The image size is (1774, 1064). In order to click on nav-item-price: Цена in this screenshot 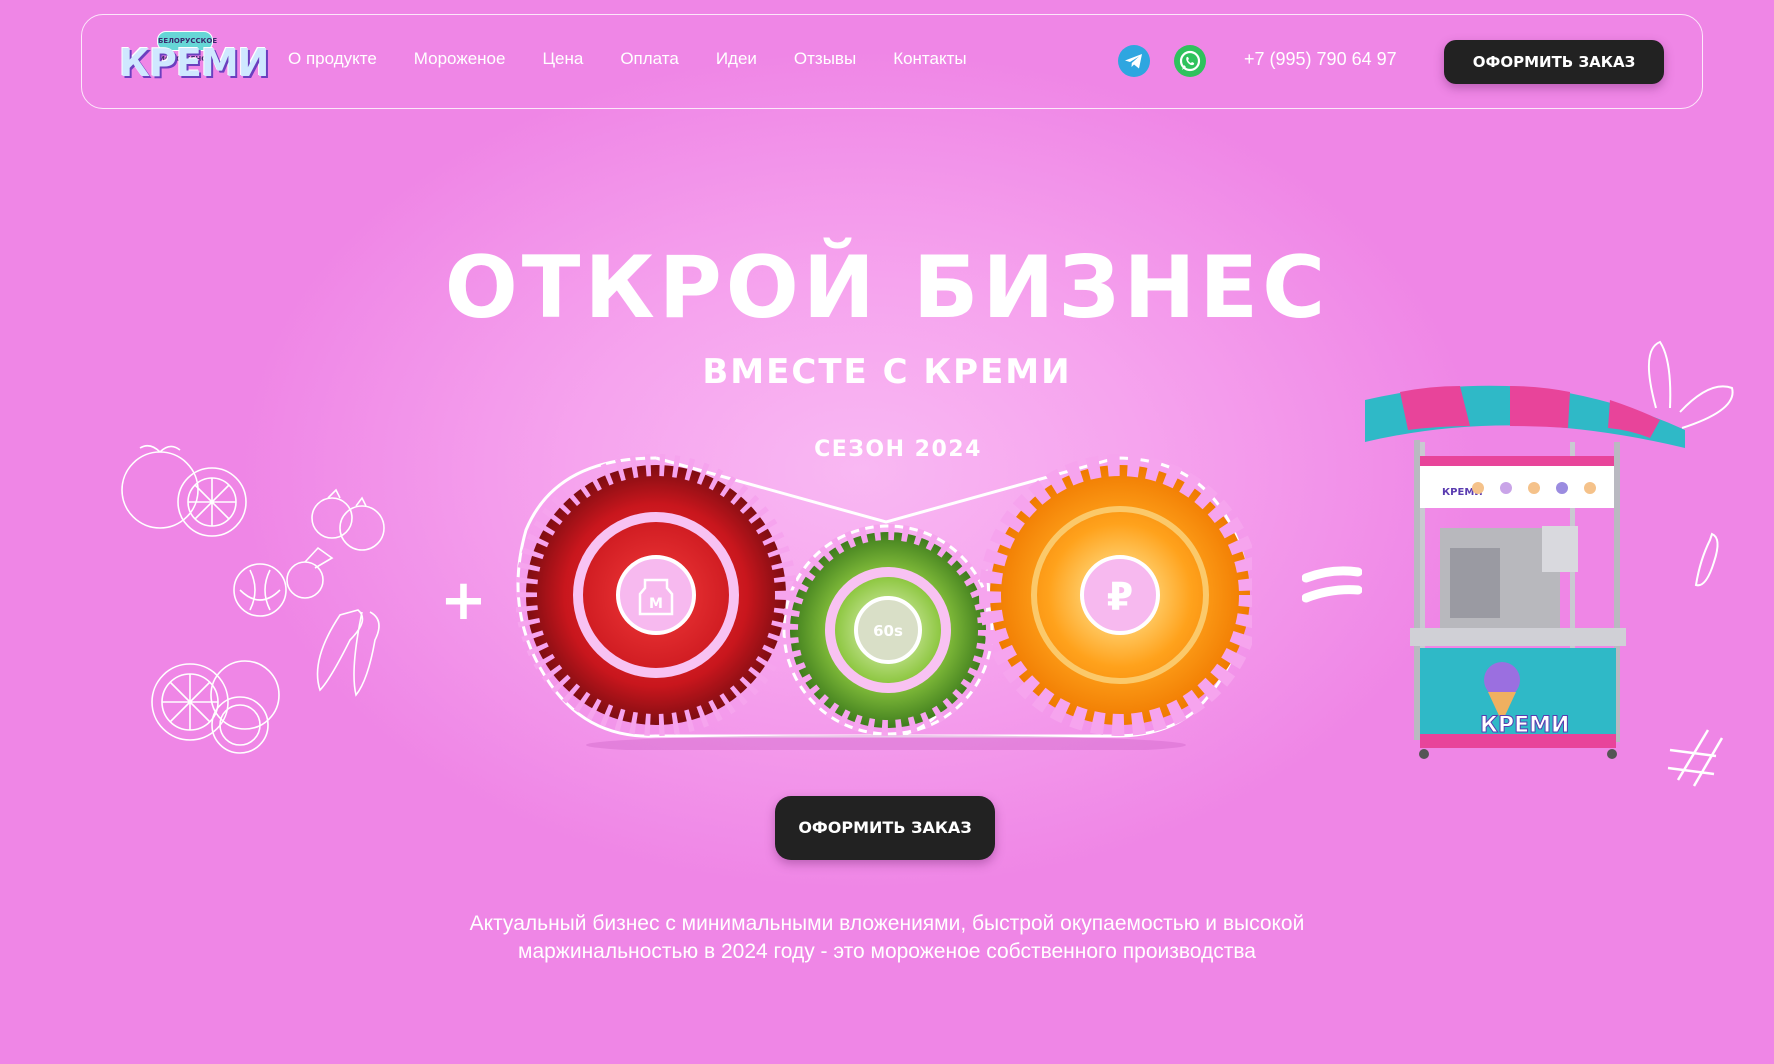, I will do `click(562, 59)`.